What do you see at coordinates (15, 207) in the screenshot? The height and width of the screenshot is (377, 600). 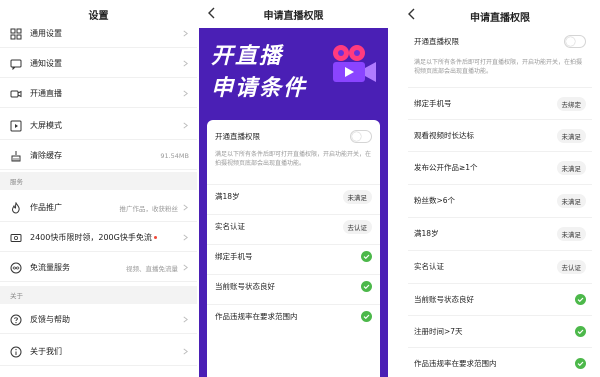 I see `flame-icon` at bounding box center [15, 207].